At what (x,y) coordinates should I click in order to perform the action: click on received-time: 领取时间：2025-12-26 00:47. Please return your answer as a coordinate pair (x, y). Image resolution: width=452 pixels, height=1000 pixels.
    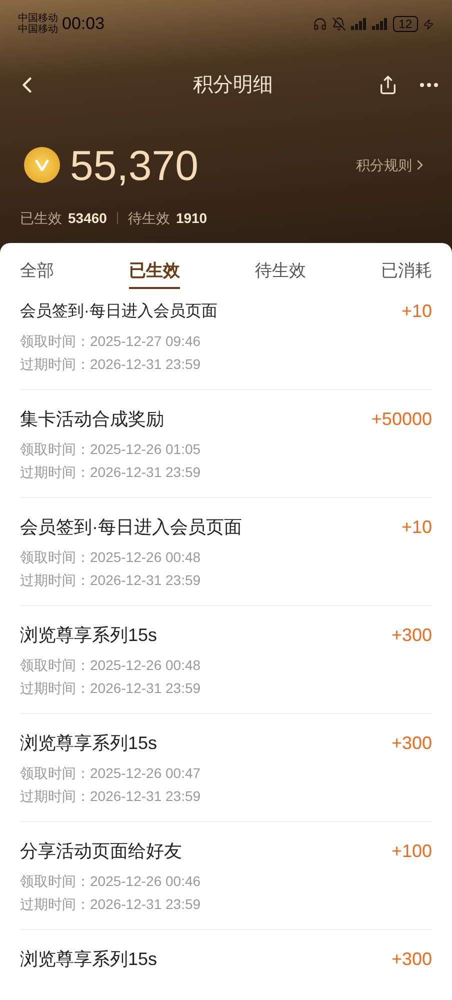
    Looking at the image, I should click on (111, 773).